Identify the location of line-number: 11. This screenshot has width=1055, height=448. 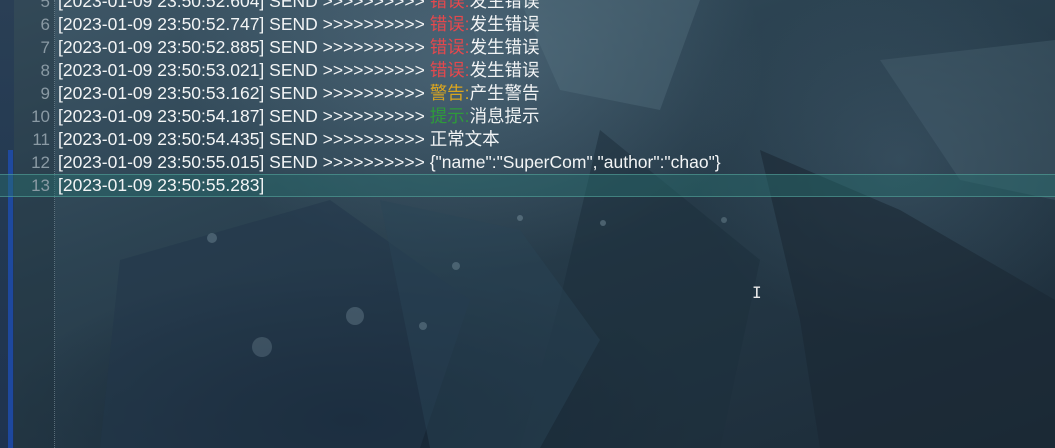
(41, 139).